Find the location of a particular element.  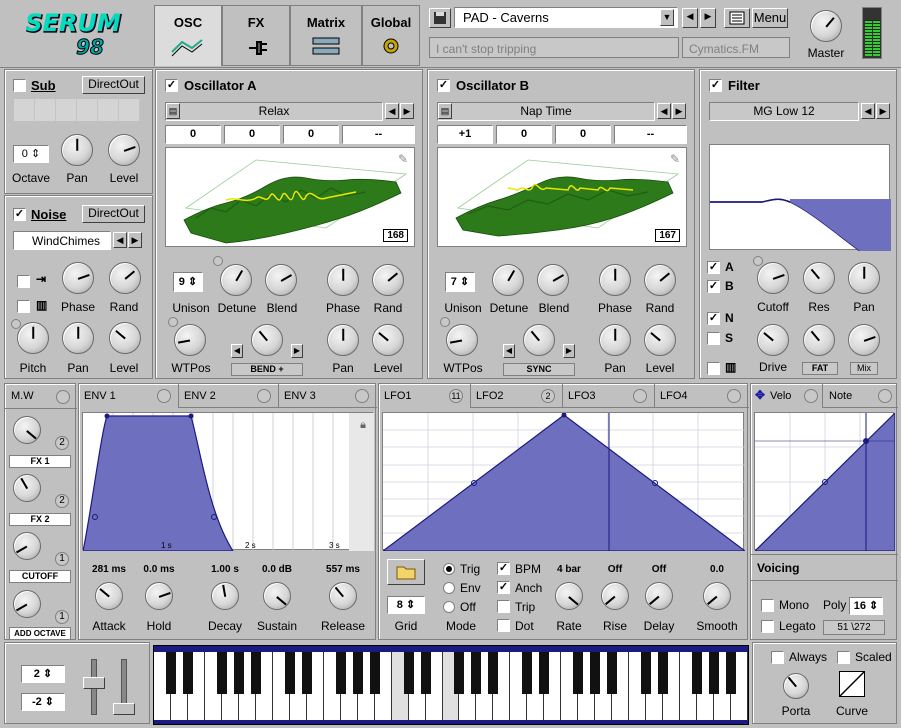

lfo-trip-checkbox is located at coordinates (503, 606).